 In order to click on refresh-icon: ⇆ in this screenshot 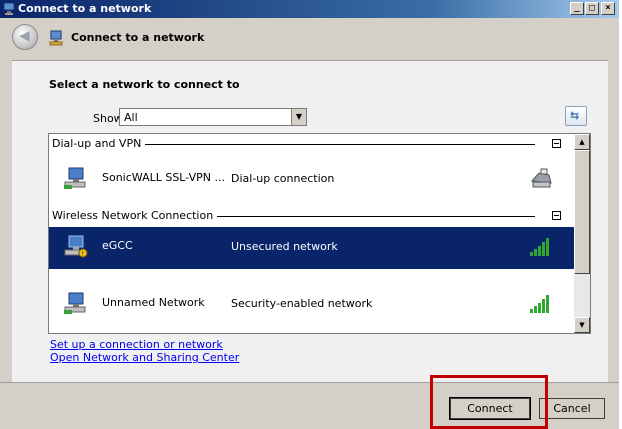, I will do `click(575, 115)`.